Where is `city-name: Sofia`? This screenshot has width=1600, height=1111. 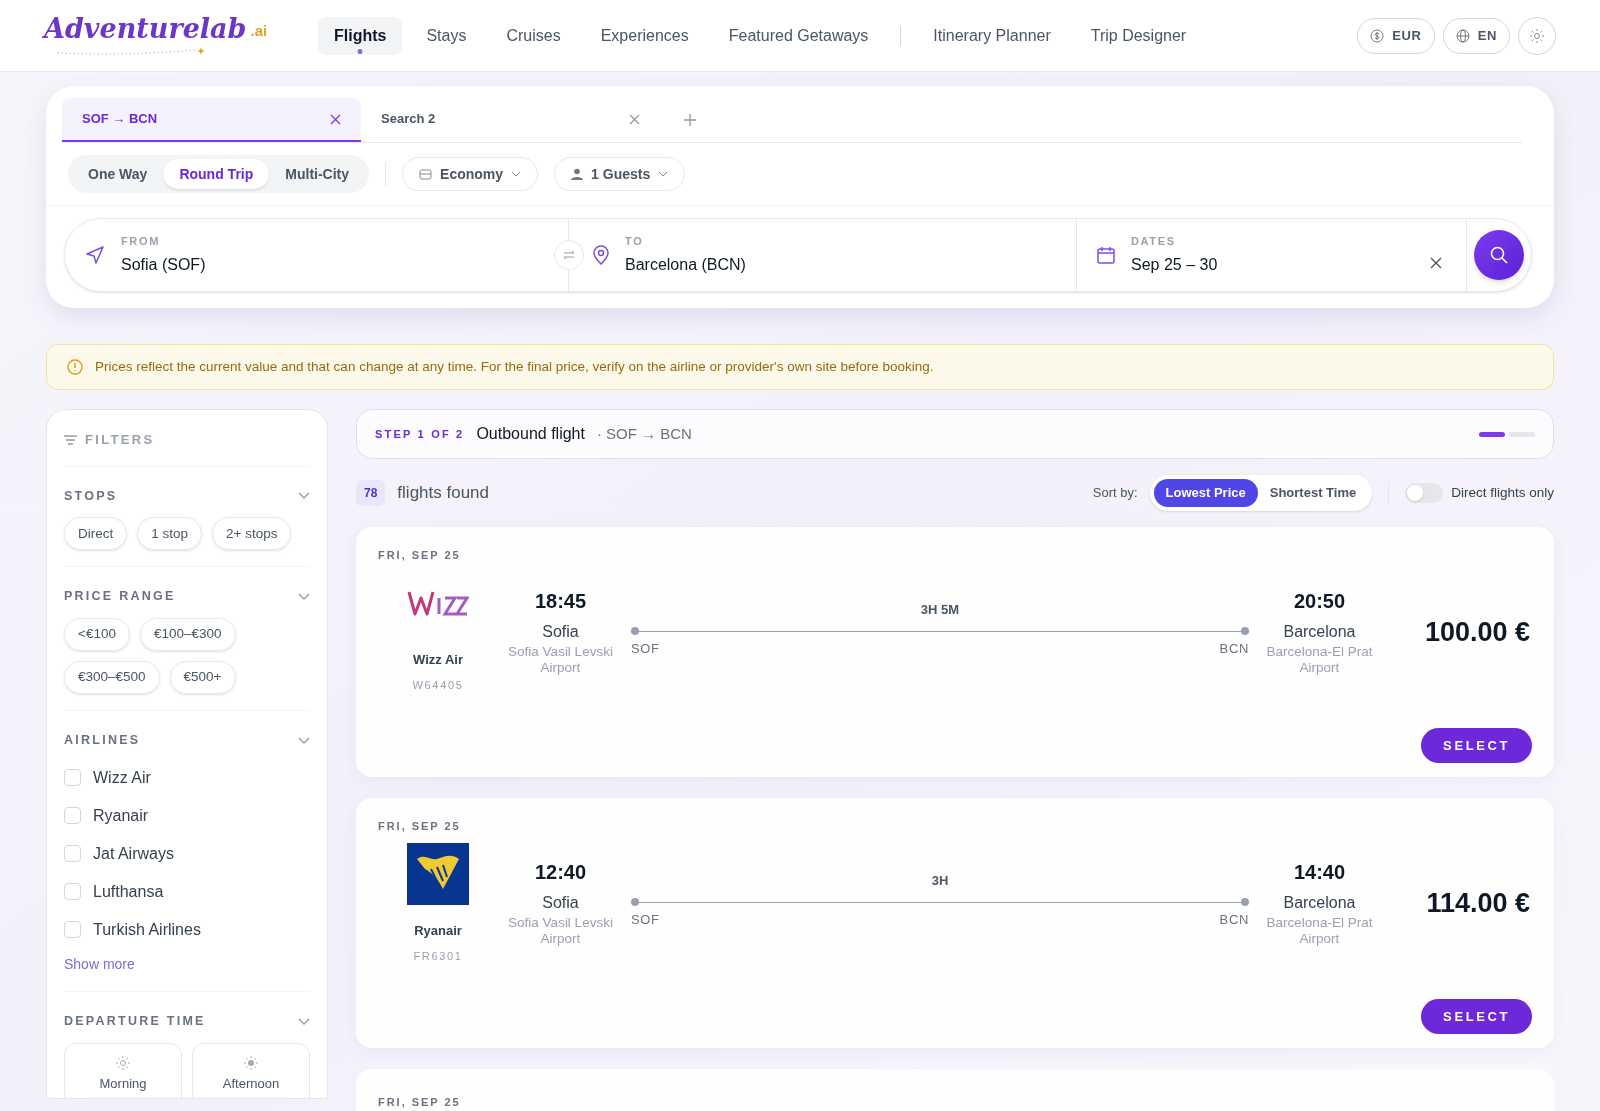
city-name: Sofia is located at coordinates (560, 631).